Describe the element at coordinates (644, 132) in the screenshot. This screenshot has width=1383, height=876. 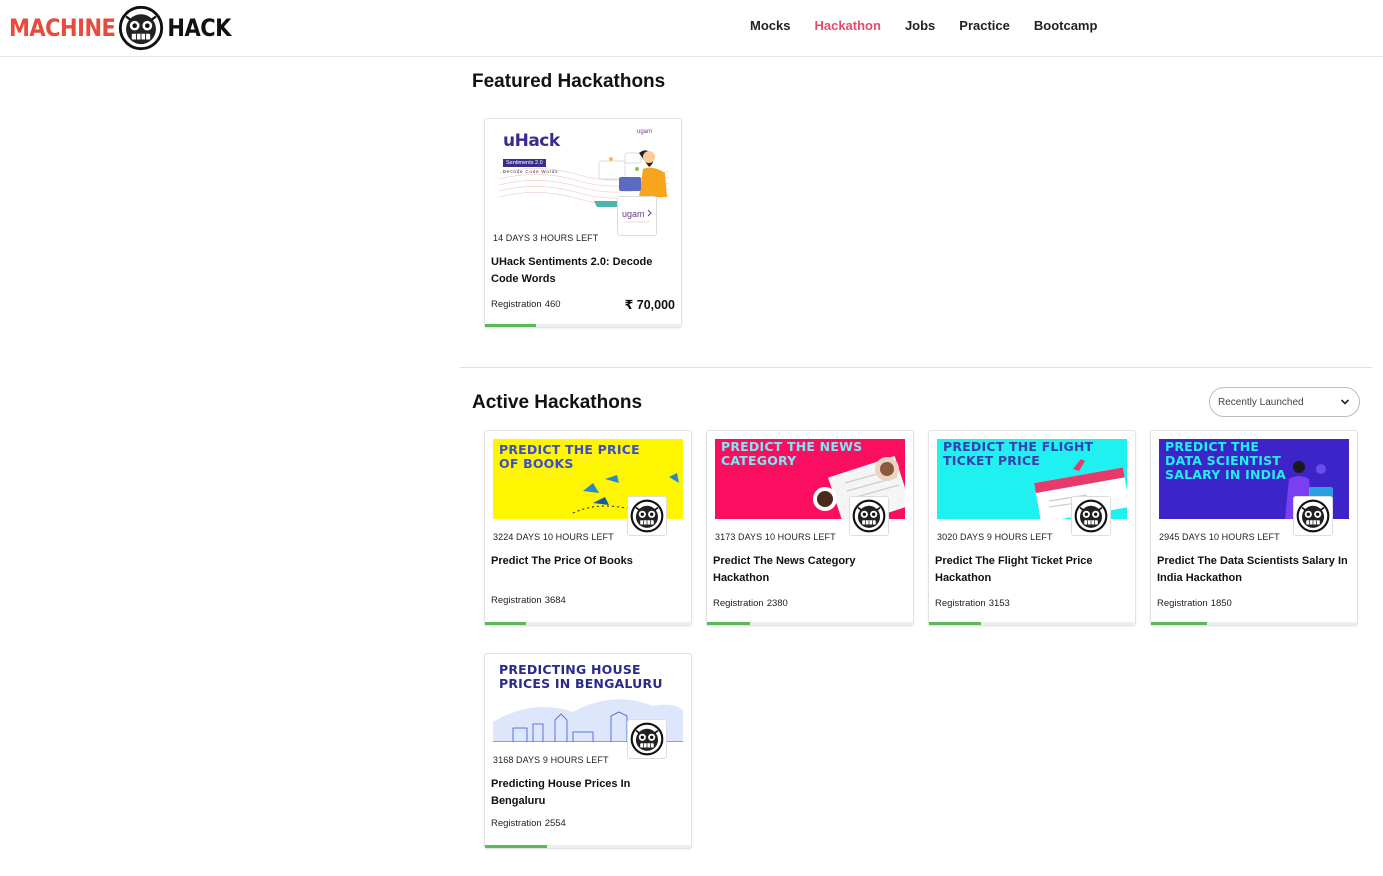
I see `sponsor-wordmark: ugam` at that location.